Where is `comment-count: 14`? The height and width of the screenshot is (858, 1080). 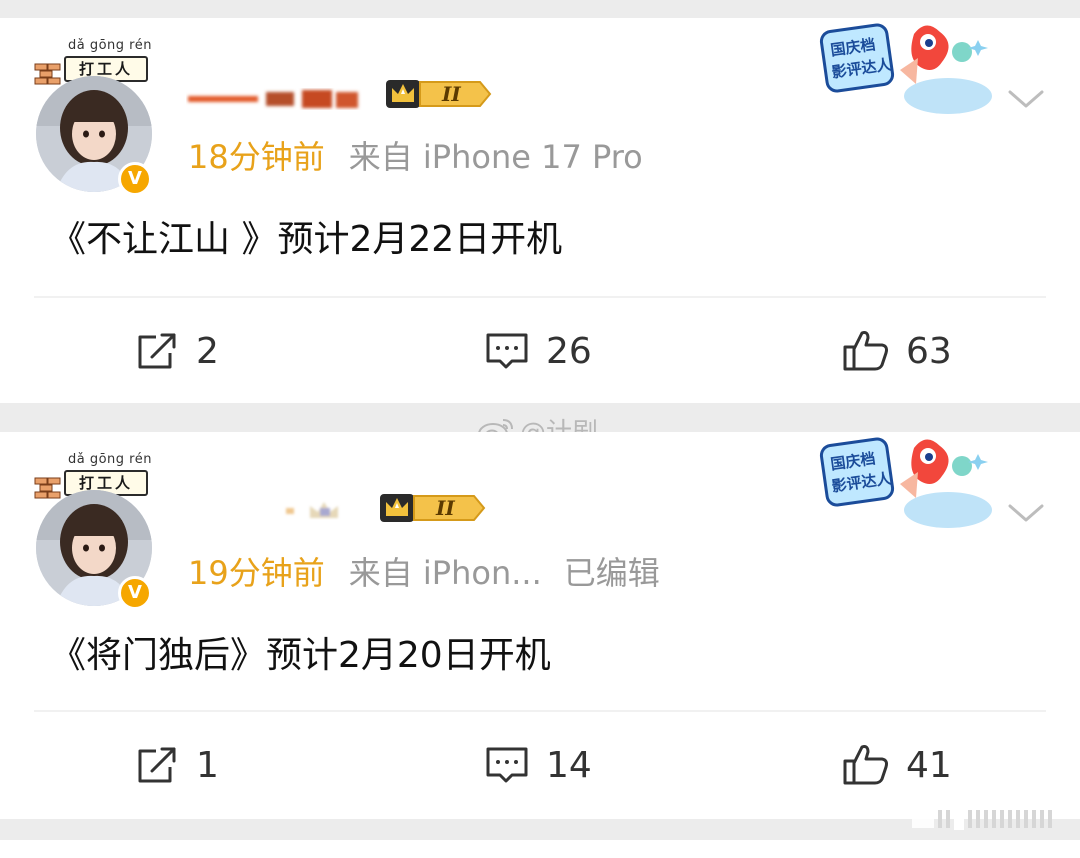
comment-count: 14 is located at coordinates (569, 765).